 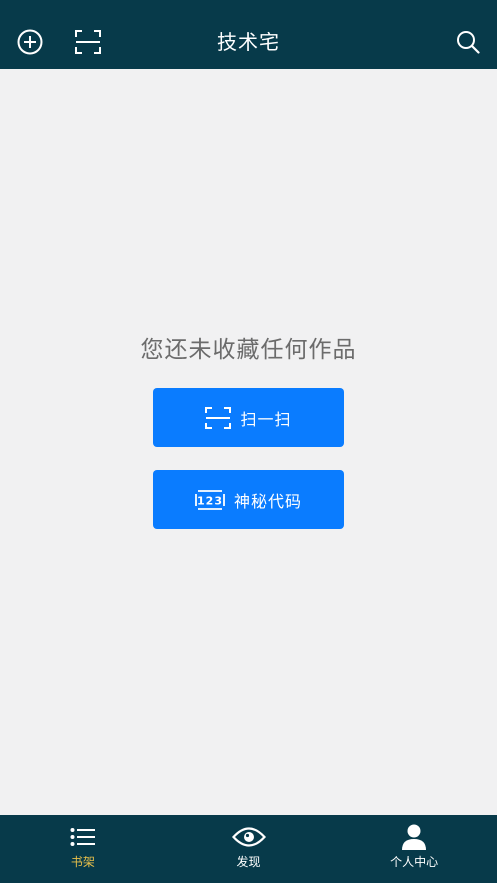 What do you see at coordinates (267, 501) in the screenshot?
I see `secret-code-label: 神秘代码` at bounding box center [267, 501].